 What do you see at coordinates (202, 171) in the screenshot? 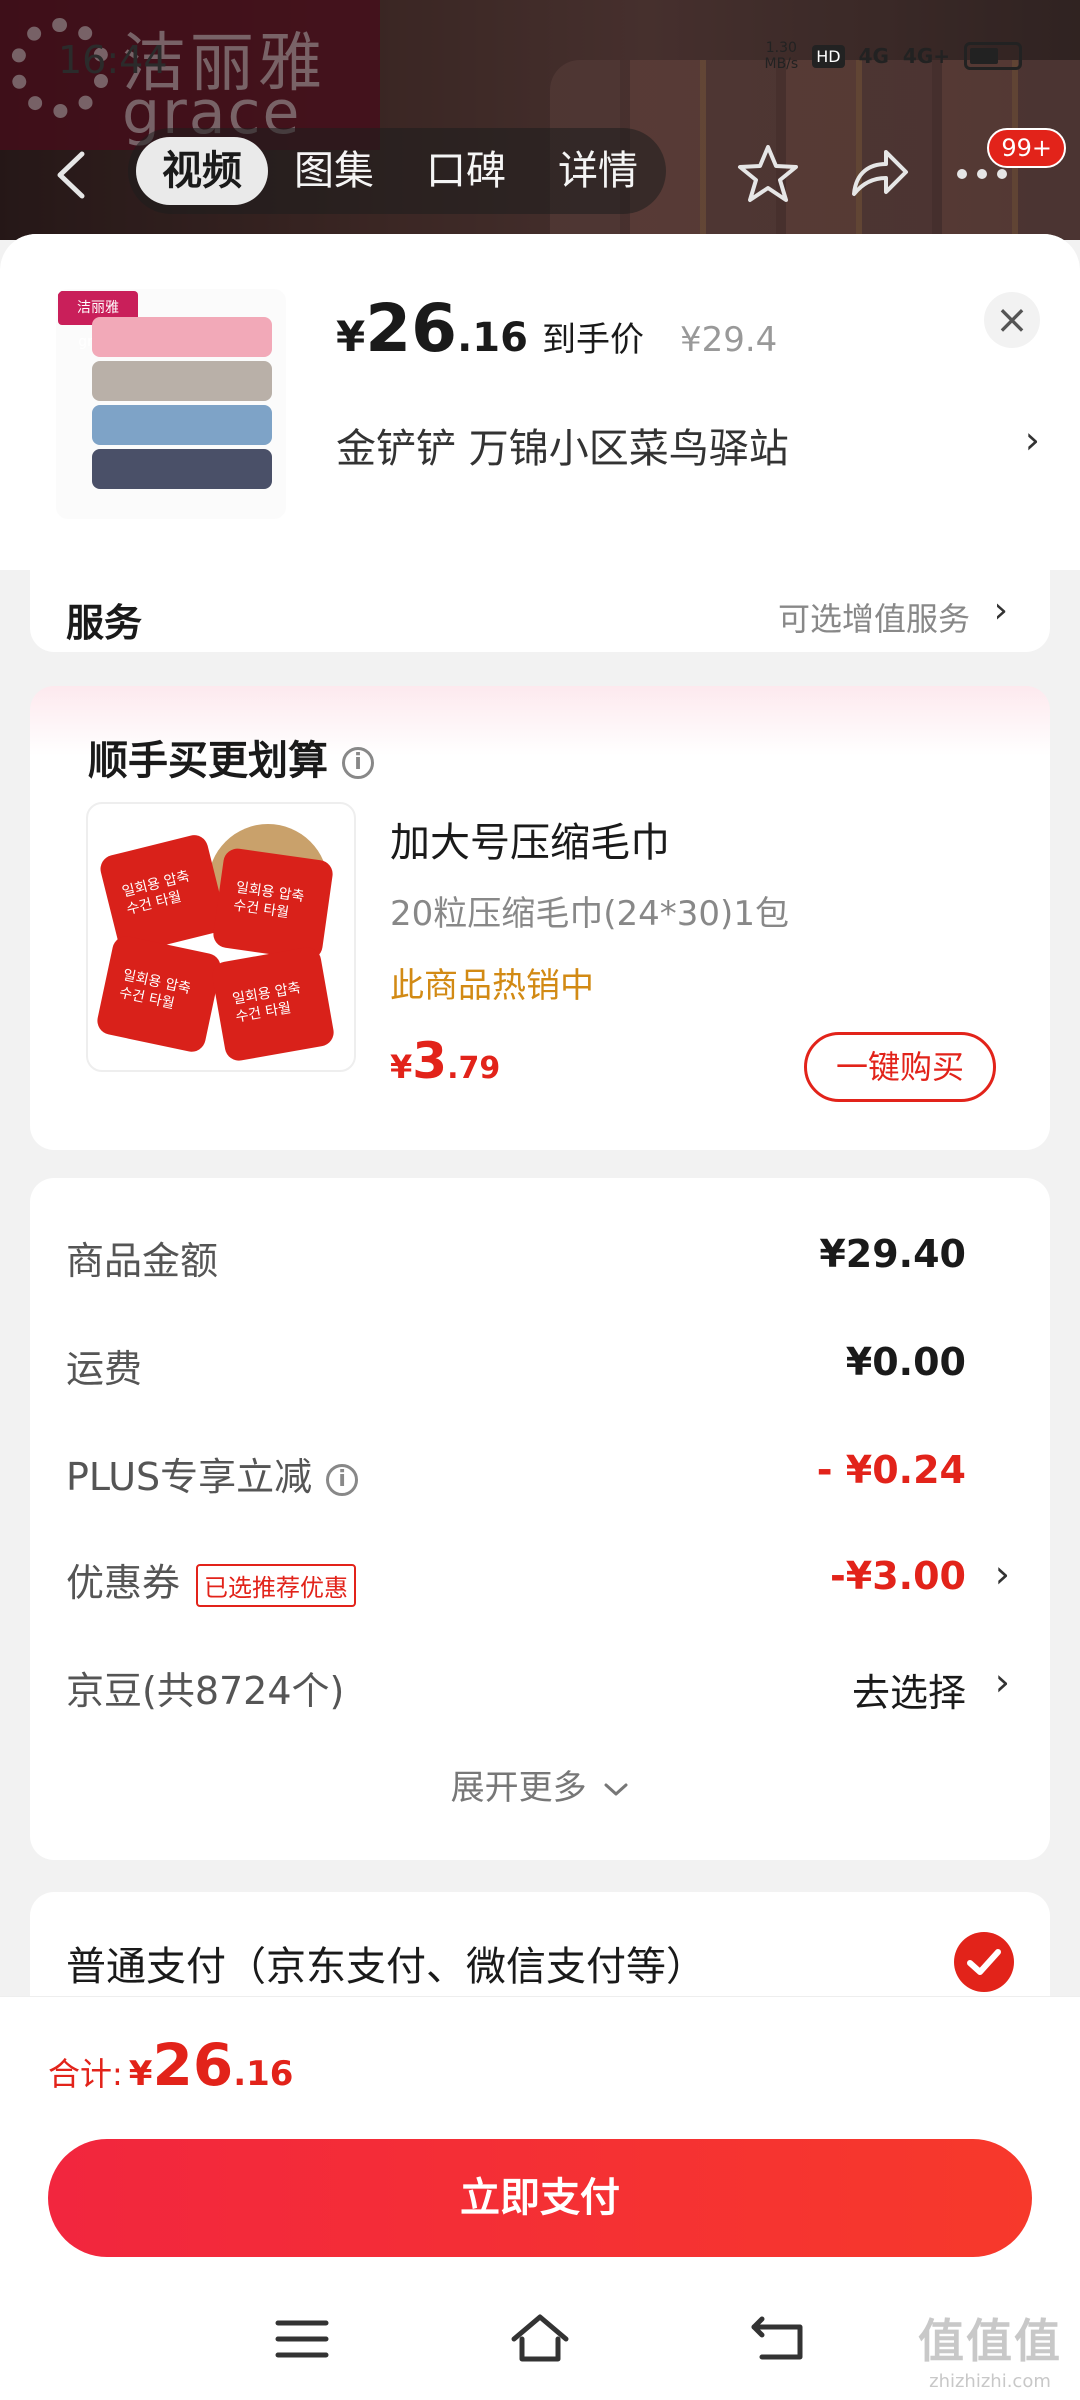
I see `tab-video: 视频` at bounding box center [202, 171].